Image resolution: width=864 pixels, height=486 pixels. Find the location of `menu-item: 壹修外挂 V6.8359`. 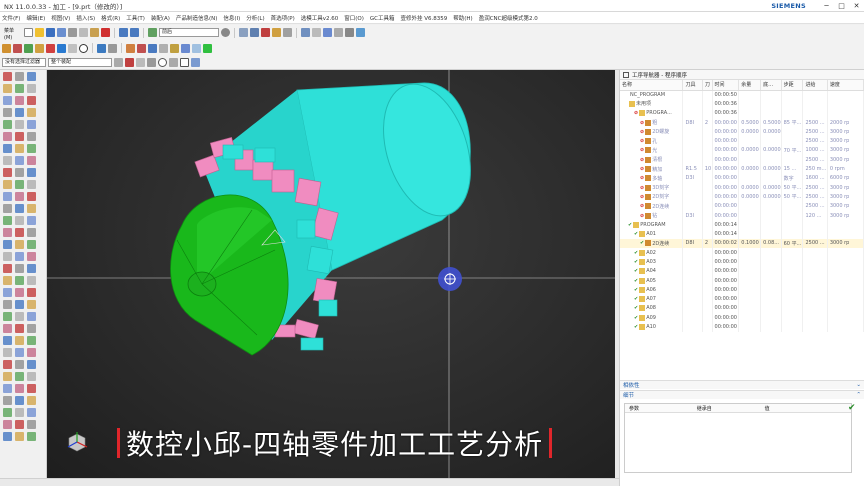

menu-item: 壹修外挂 V6.8359 is located at coordinates (424, 18).